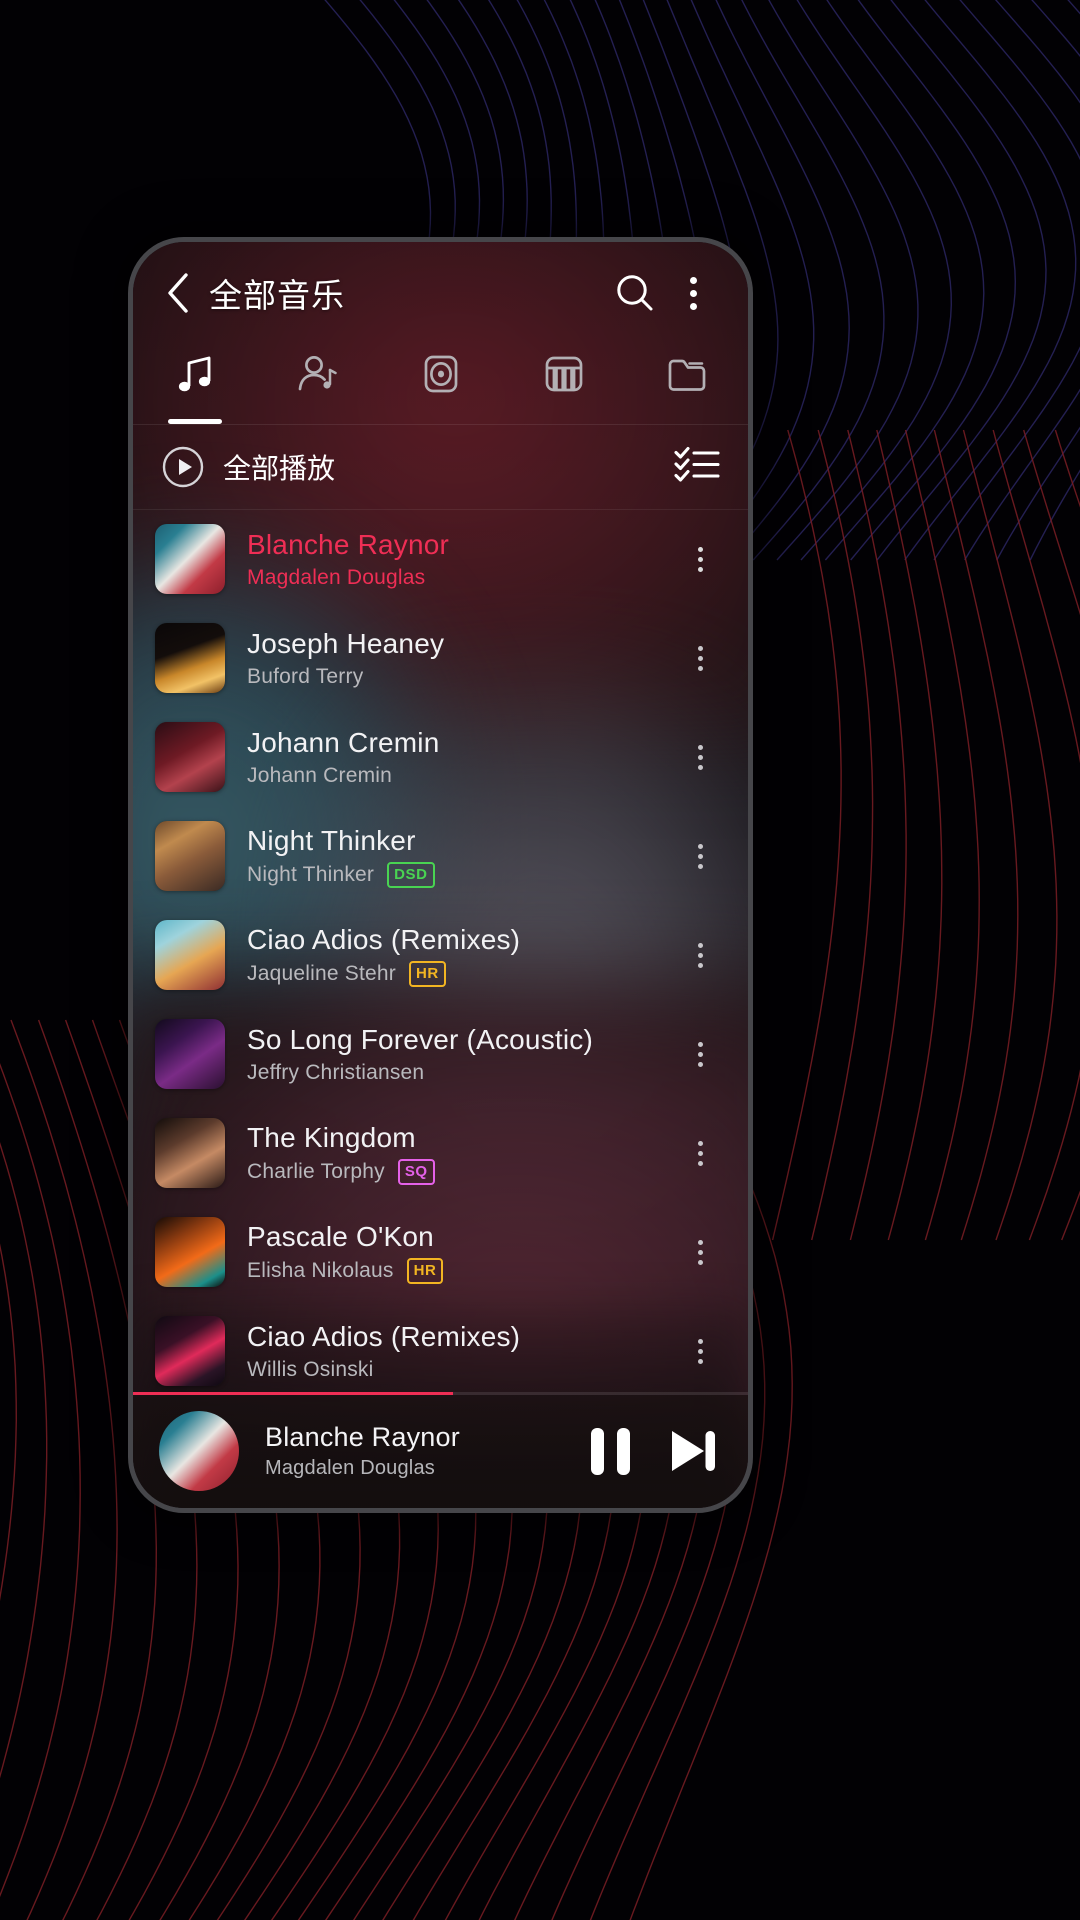 The image size is (1080, 1920). I want to click on song-row: Ciao Adios (Remixes) Willis Osinski, so click(440, 1347).